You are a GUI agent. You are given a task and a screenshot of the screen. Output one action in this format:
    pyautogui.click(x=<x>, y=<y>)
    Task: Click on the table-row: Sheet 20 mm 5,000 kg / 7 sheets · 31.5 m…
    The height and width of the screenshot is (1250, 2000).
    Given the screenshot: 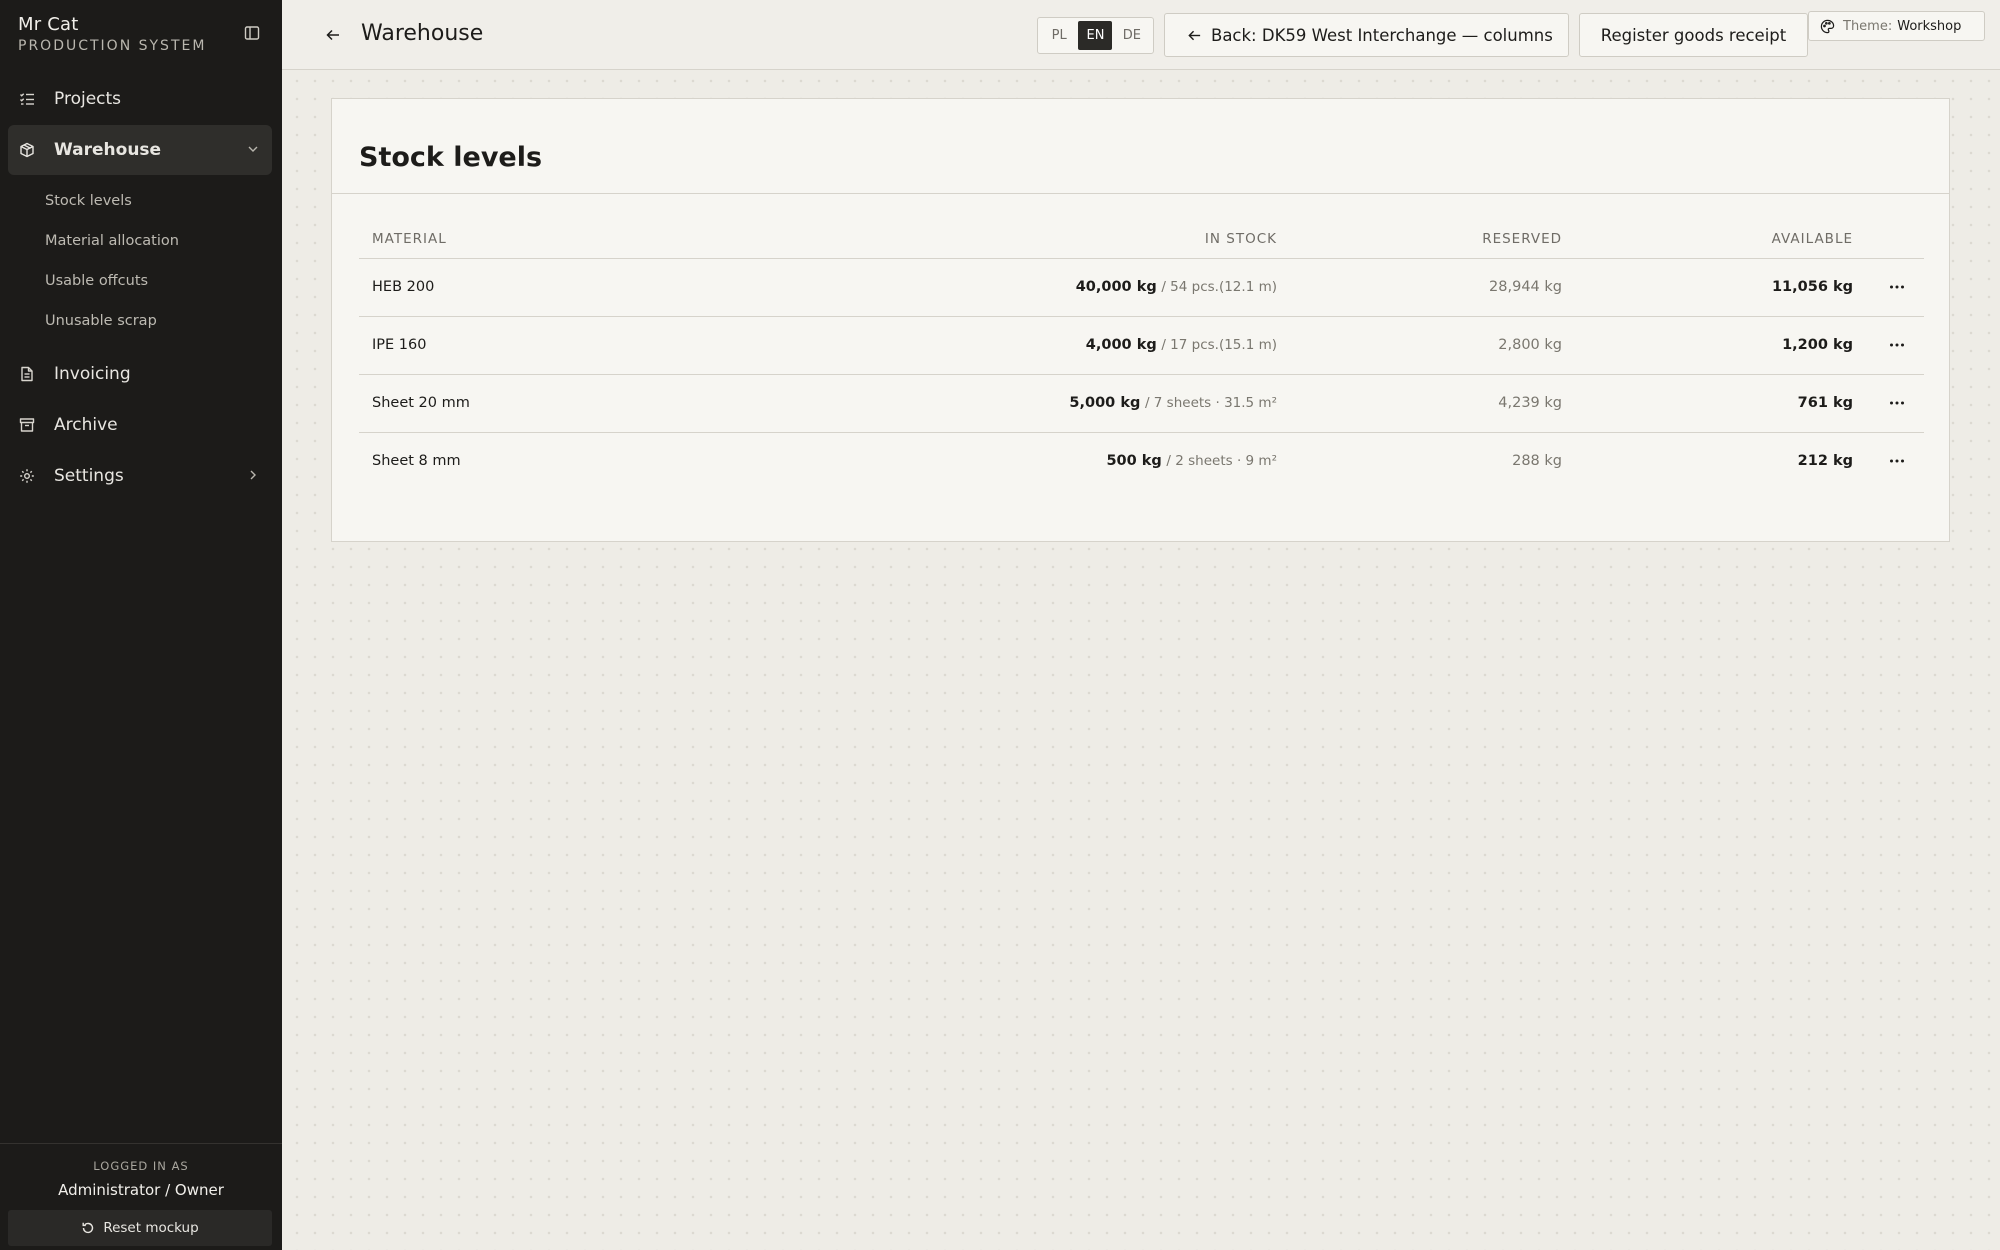 What is the action you would take?
    pyautogui.click(x=1141, y=404)
    